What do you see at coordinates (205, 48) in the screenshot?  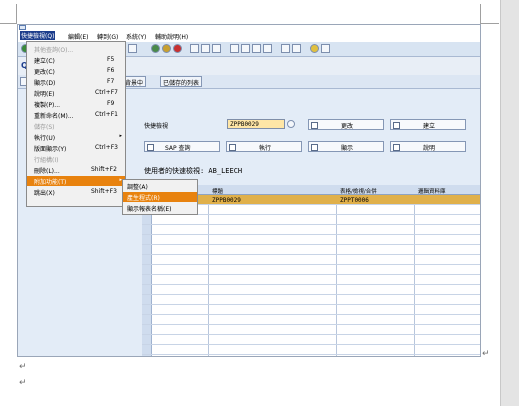 I see `find-icon` at bounding box center [205, 48].